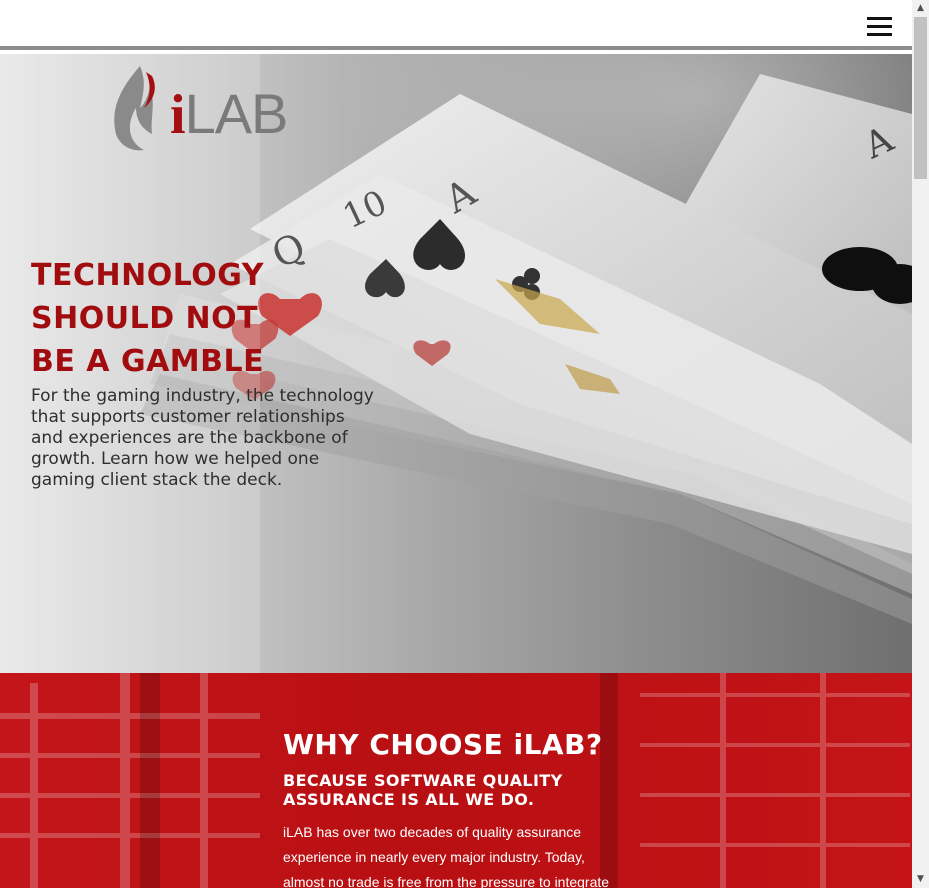 The height and width of the screenshot is (888, 929). I want to click on logo-wordmark: iLAB, so click(229, 115).